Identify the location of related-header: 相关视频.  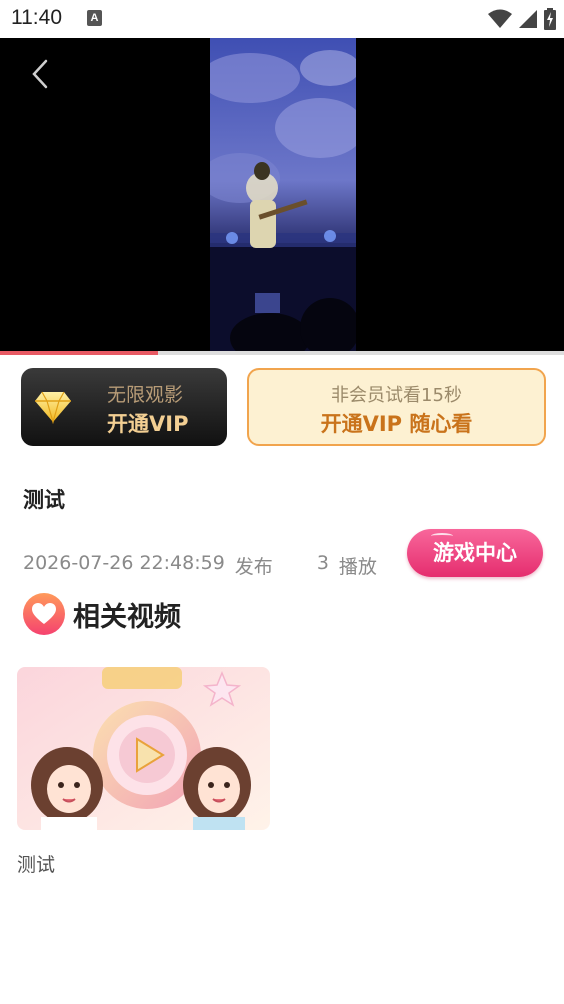
(102, 614).